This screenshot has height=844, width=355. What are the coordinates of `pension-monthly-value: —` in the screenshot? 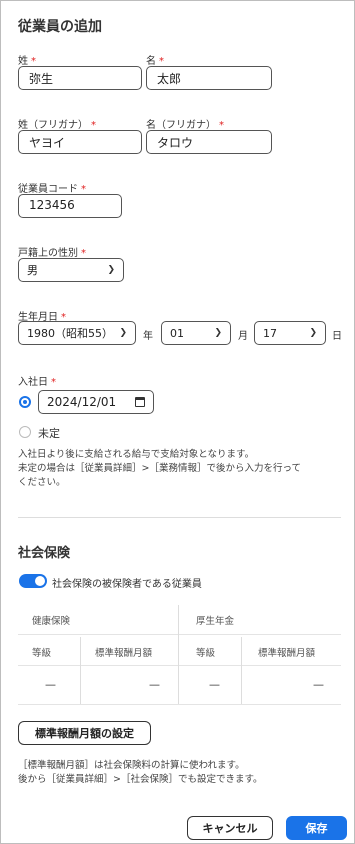 It's located at (318, 684).